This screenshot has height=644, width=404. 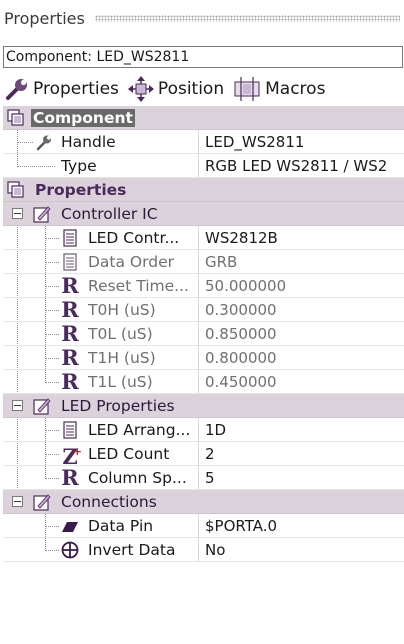 I want to click on group-connections: Connections, so click(x=203, y=502).